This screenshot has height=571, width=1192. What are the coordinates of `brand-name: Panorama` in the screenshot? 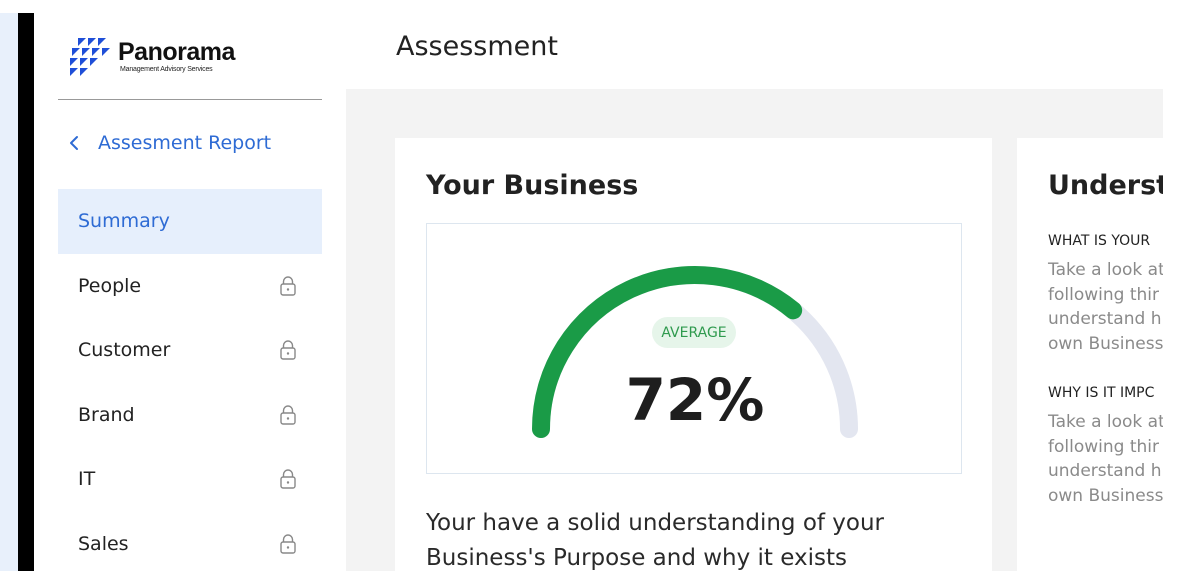 It's located at (176, 52).